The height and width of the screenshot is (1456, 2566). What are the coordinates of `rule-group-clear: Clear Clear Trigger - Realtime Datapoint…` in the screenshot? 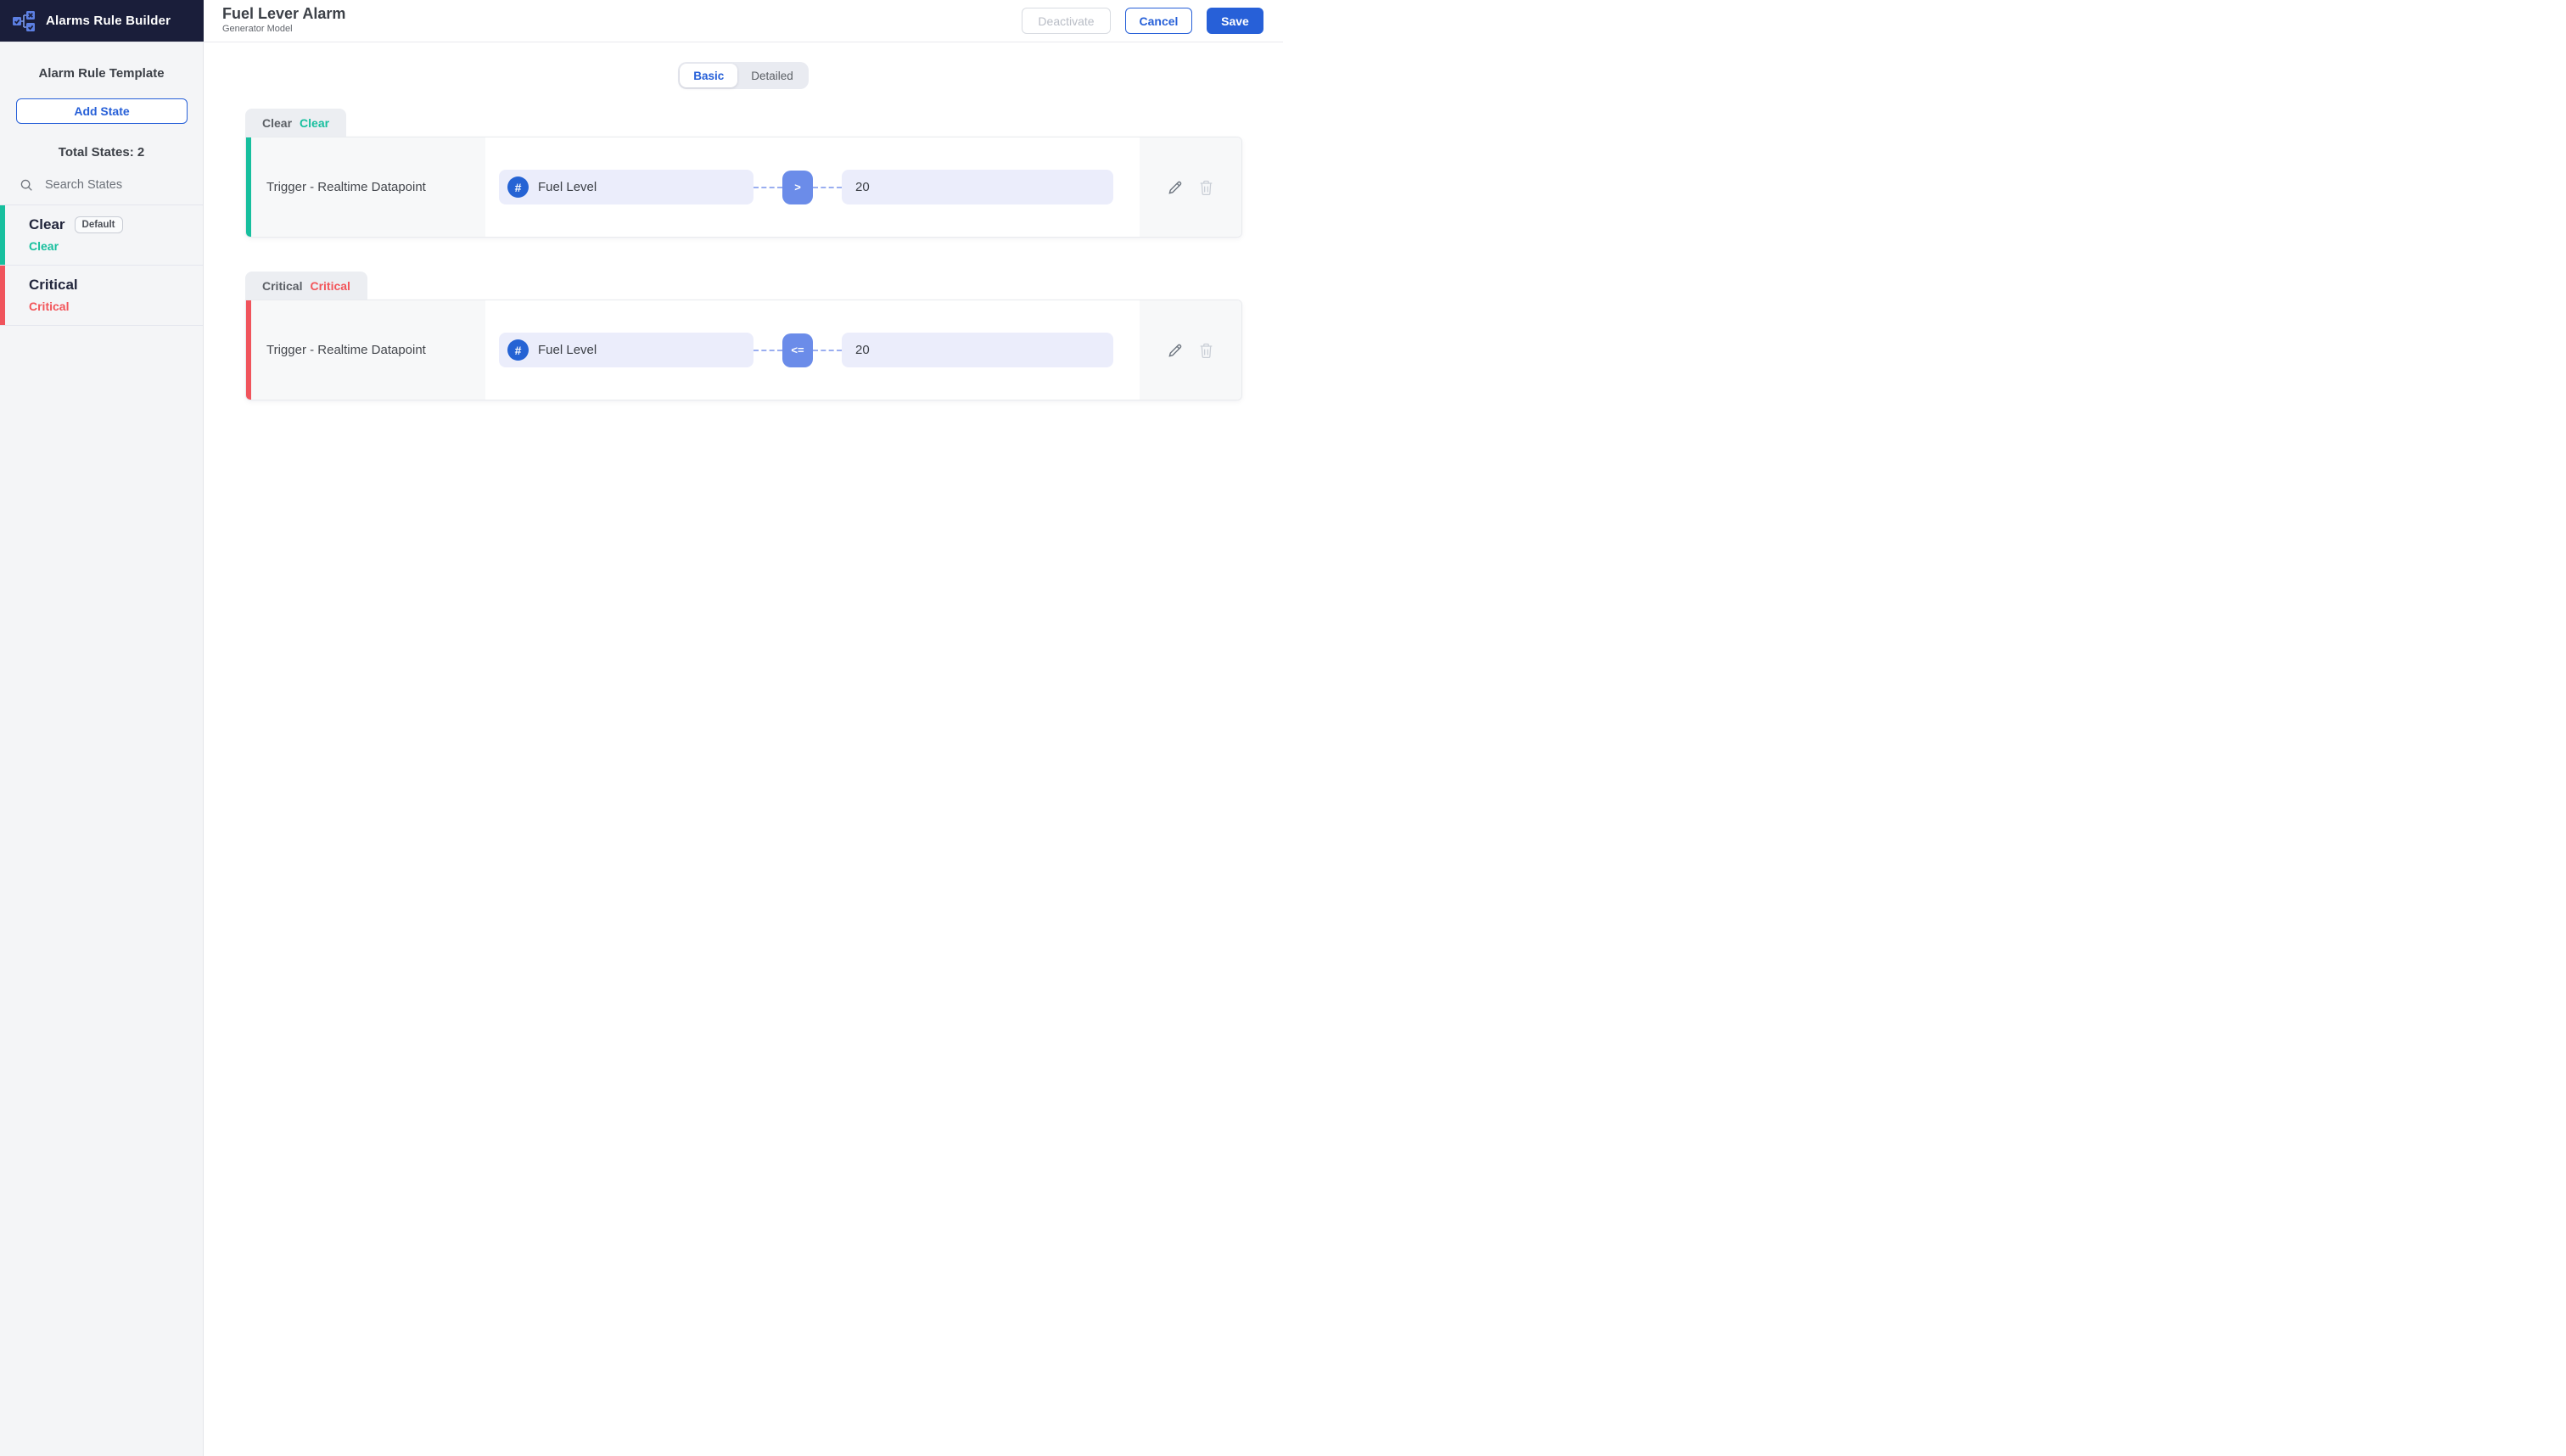 It's located at (743, 173).